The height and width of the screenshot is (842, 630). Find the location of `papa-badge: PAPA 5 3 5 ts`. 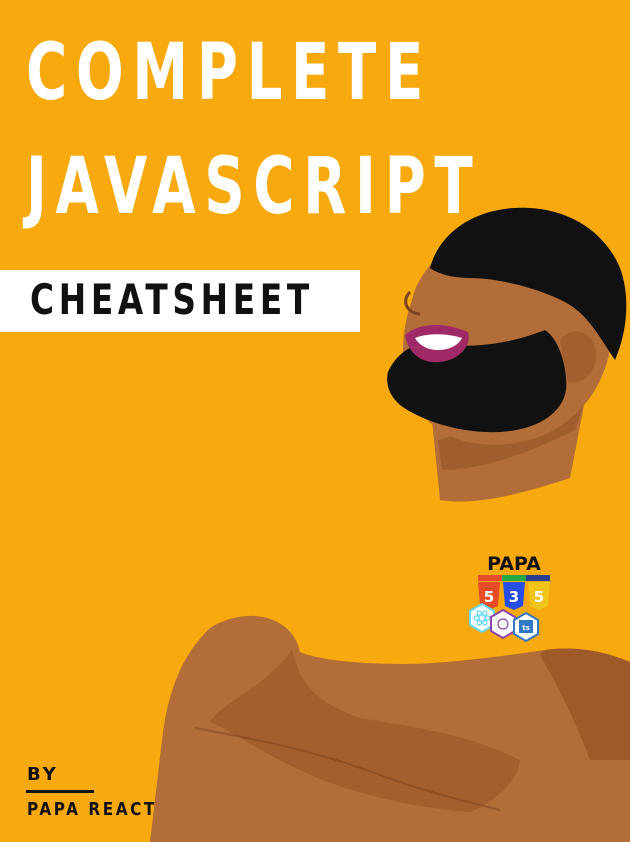

papa-badge: PAPA 5 3 5 ts is located at coordinates (509, 598).